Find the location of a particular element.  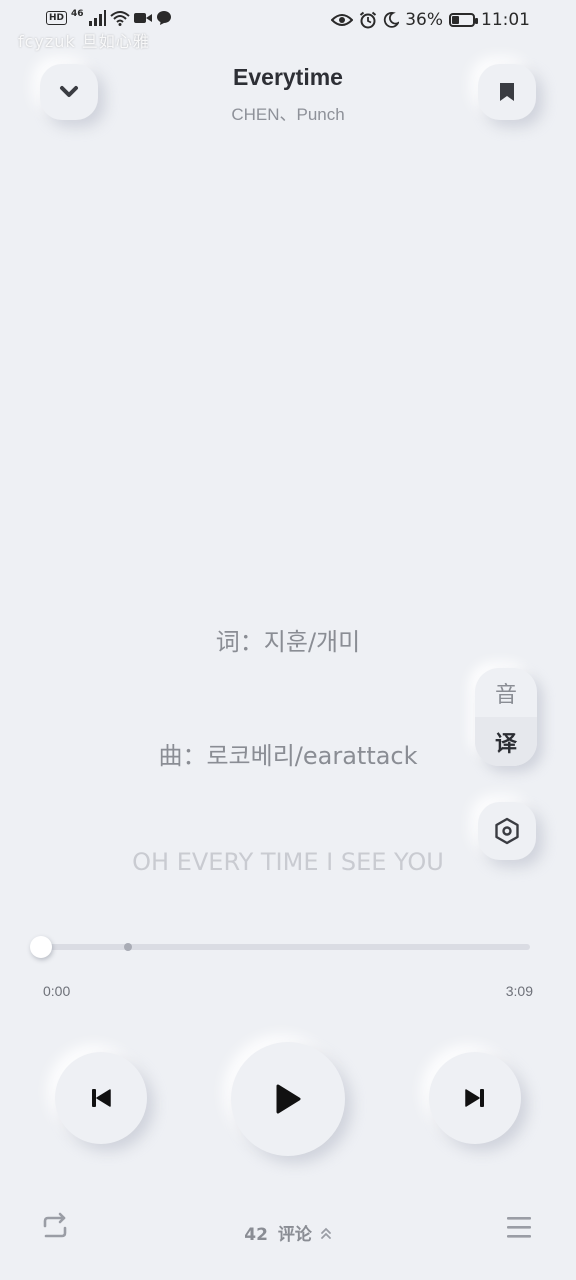

battery-percent: 36% is located at coordinates (424, 20).